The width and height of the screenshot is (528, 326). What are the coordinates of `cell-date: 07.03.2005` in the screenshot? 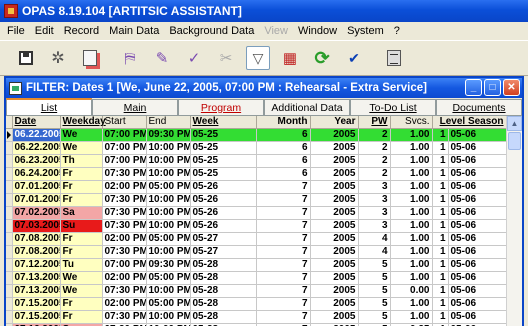 It's located at (36, 226).